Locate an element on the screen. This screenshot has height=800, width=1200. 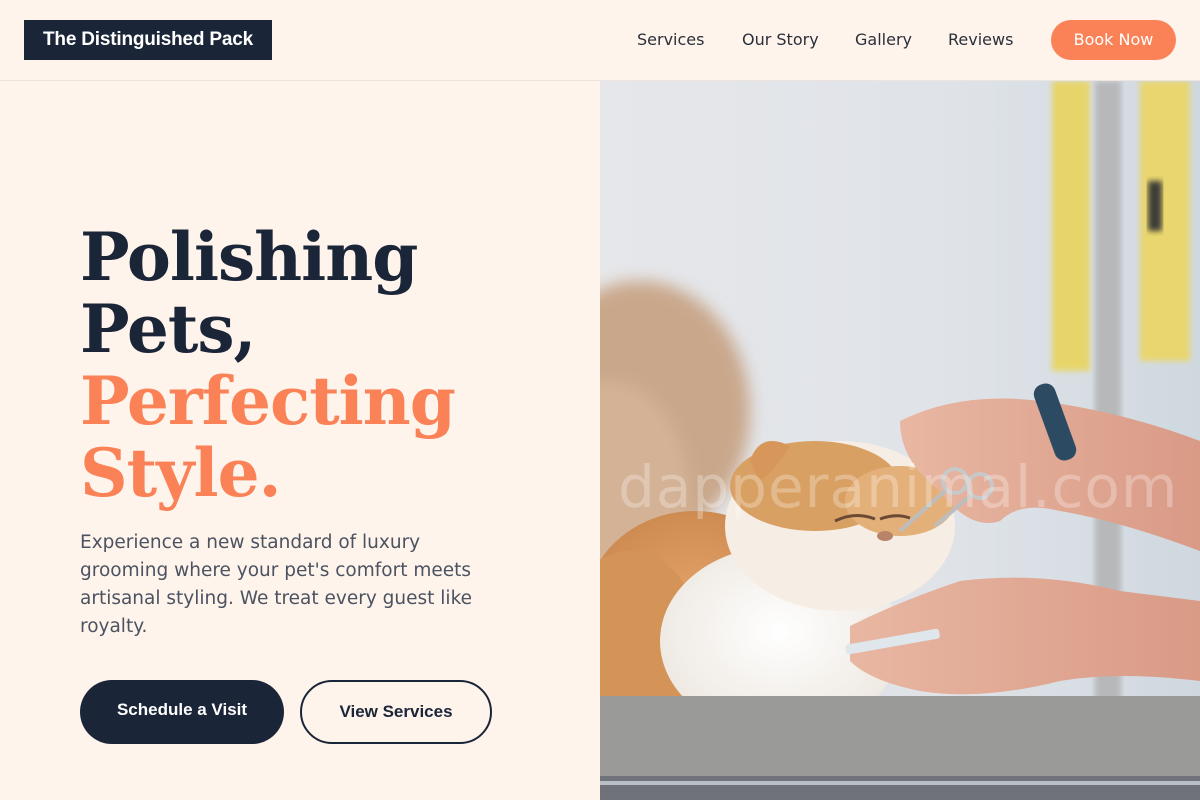
nav-link-services: Services is located at coordinates (670, 39).